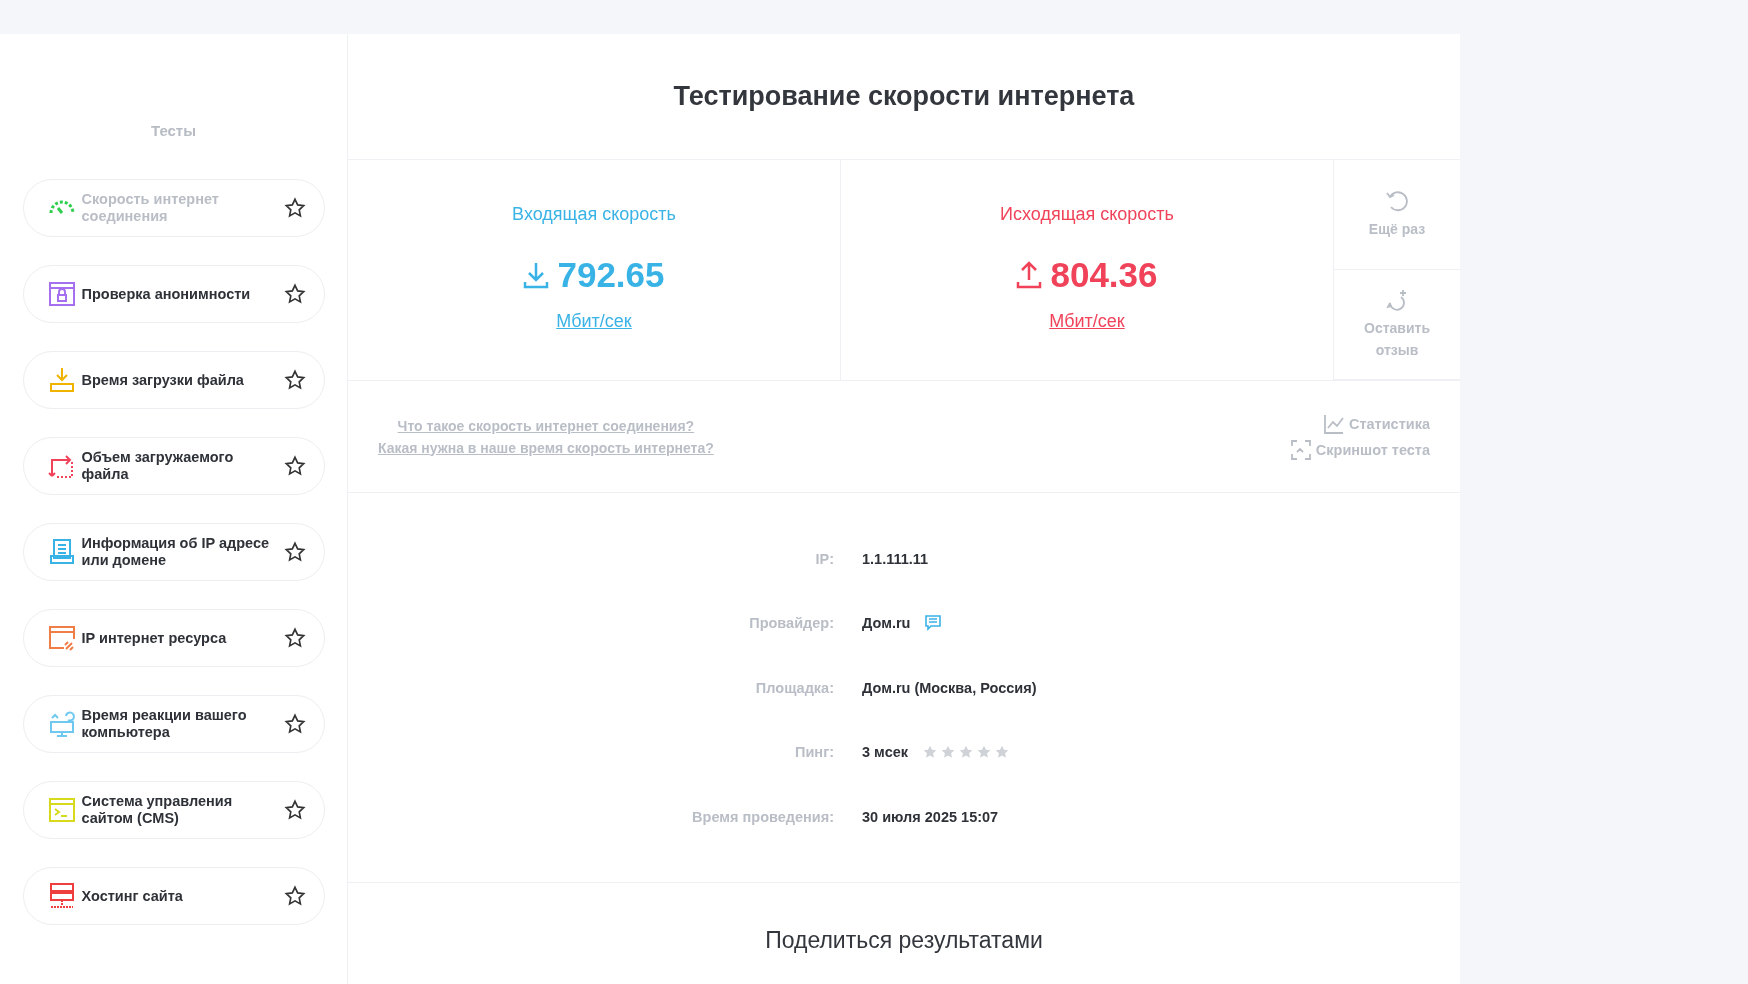 The image size is (1748, 984). What do you see at coordinates (61, 552) in the screenshot?
I see `document-tray-icon` at bounding box center [61, 552].